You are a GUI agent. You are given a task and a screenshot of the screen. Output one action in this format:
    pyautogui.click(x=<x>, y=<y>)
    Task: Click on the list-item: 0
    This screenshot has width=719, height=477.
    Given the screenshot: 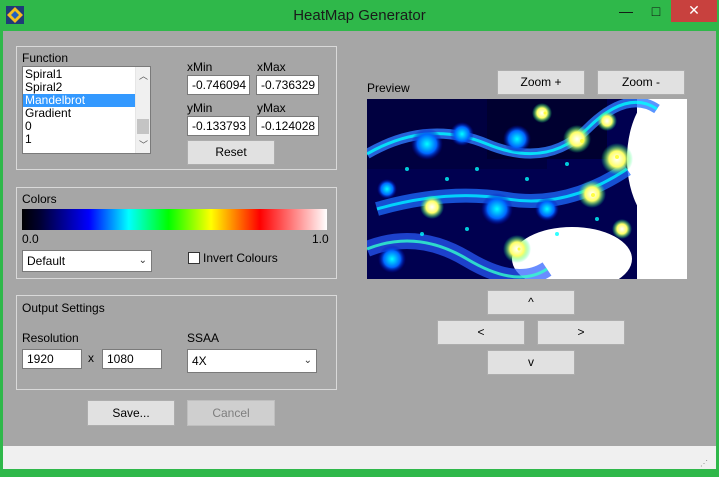 What is the action you would take?
    pyautogui.click(x=79, y=126)
    